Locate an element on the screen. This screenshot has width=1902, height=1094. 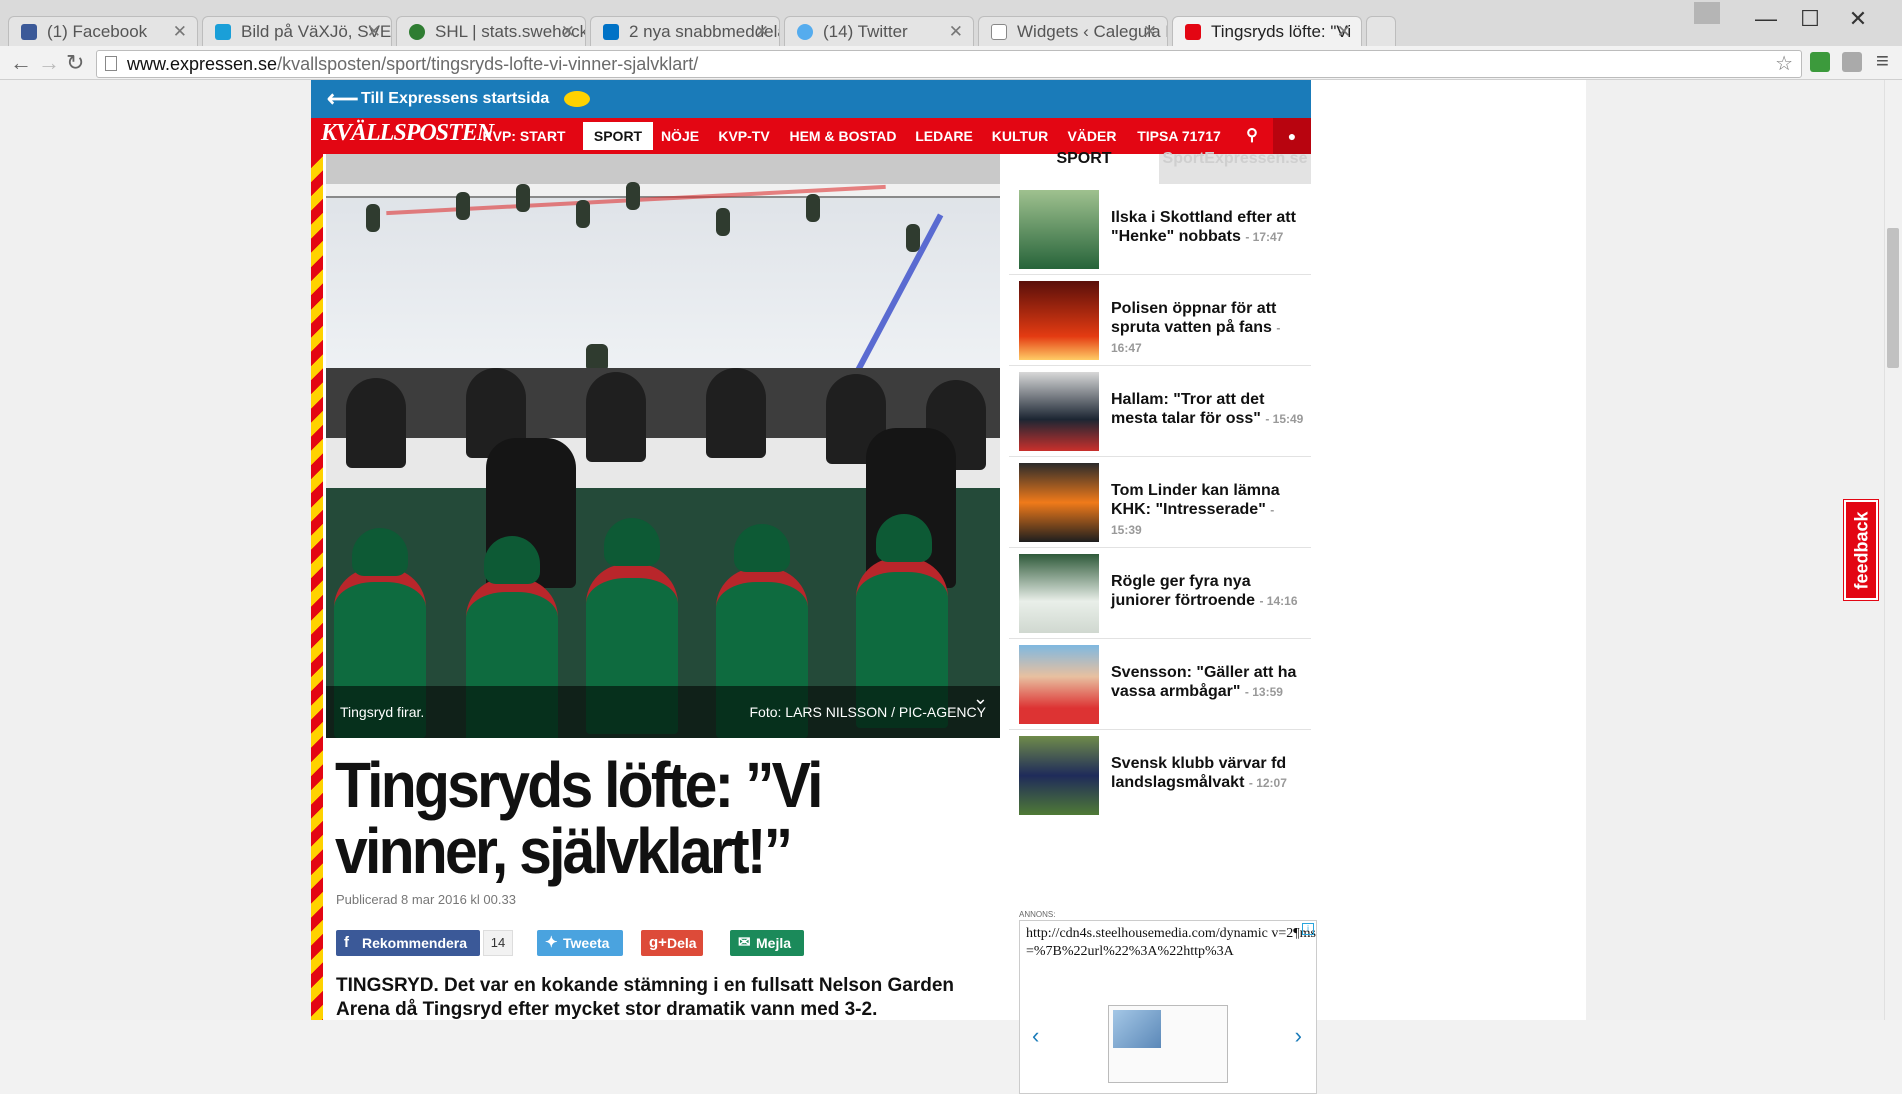
browser-tab-shl: SHL | stats.swehocke ✕ is located at coordinates (491, 31).